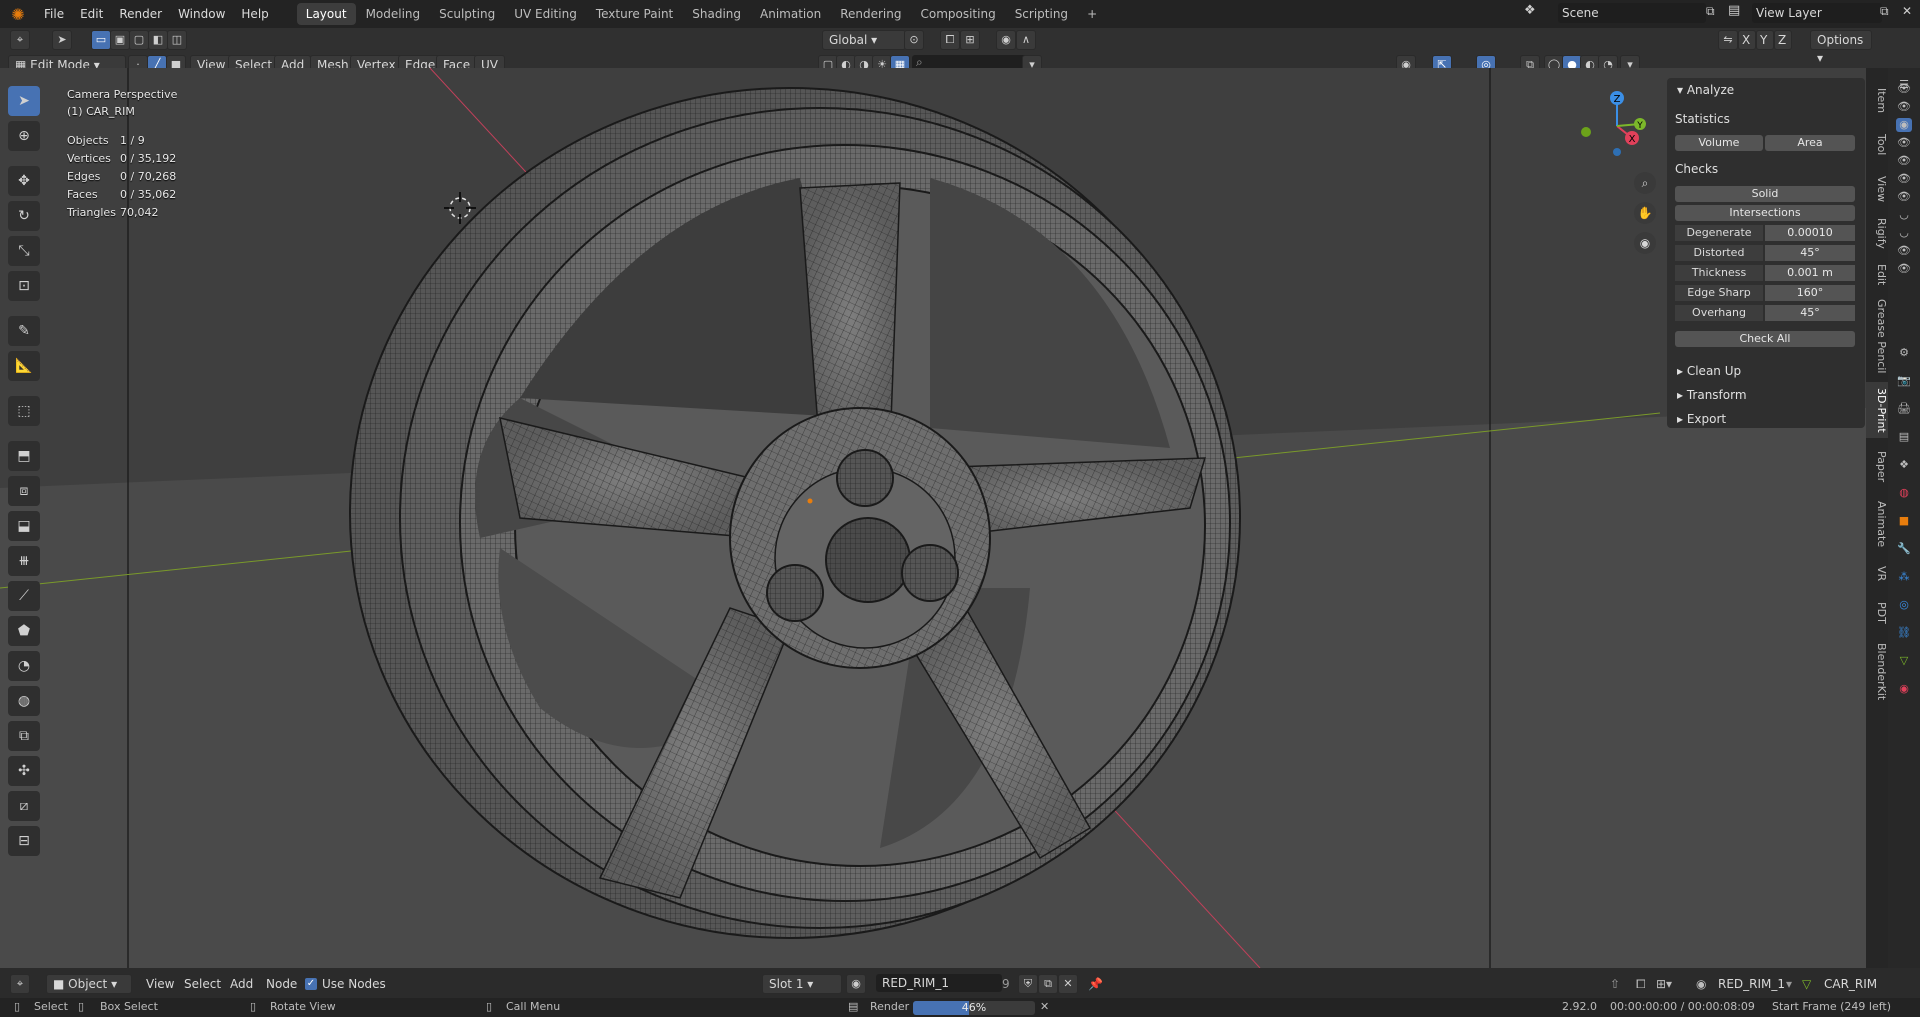 The width and height of the screenshot is (1920, 1017). Describe the element at coordinates (1719, 233) in the screenshot. I see `degenerate-check-button: Degenerate` at that location.